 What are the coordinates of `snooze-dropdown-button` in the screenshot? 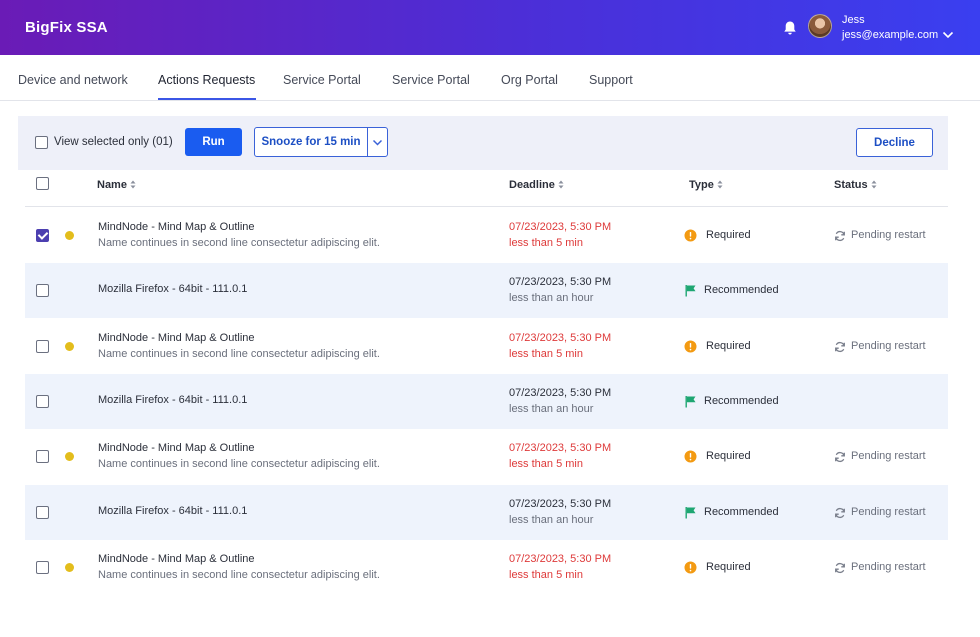 It's located at (377, 142).